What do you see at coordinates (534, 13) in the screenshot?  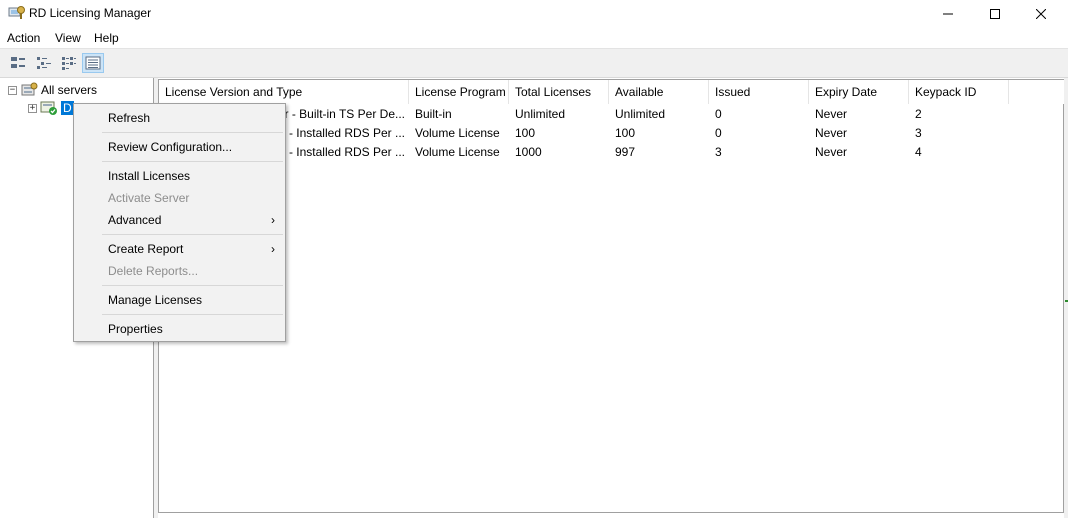 I see `title-bar: RD Licensing Manager` at bounding box center [534, 13].